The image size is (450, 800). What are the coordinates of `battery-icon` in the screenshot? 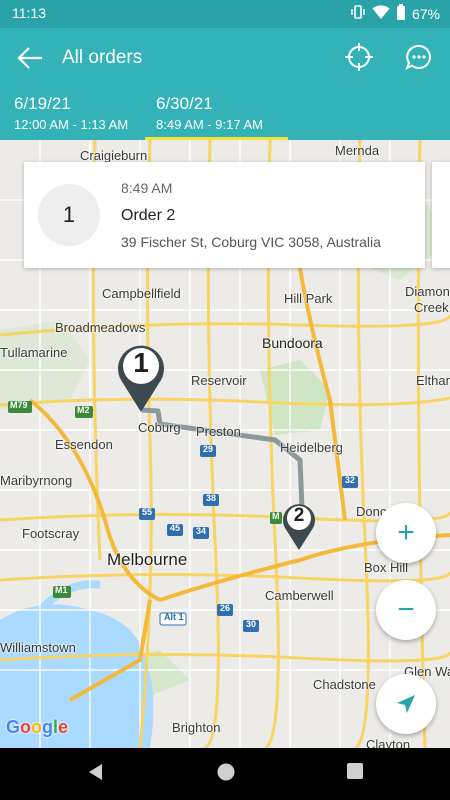 It's located at (401, 13).